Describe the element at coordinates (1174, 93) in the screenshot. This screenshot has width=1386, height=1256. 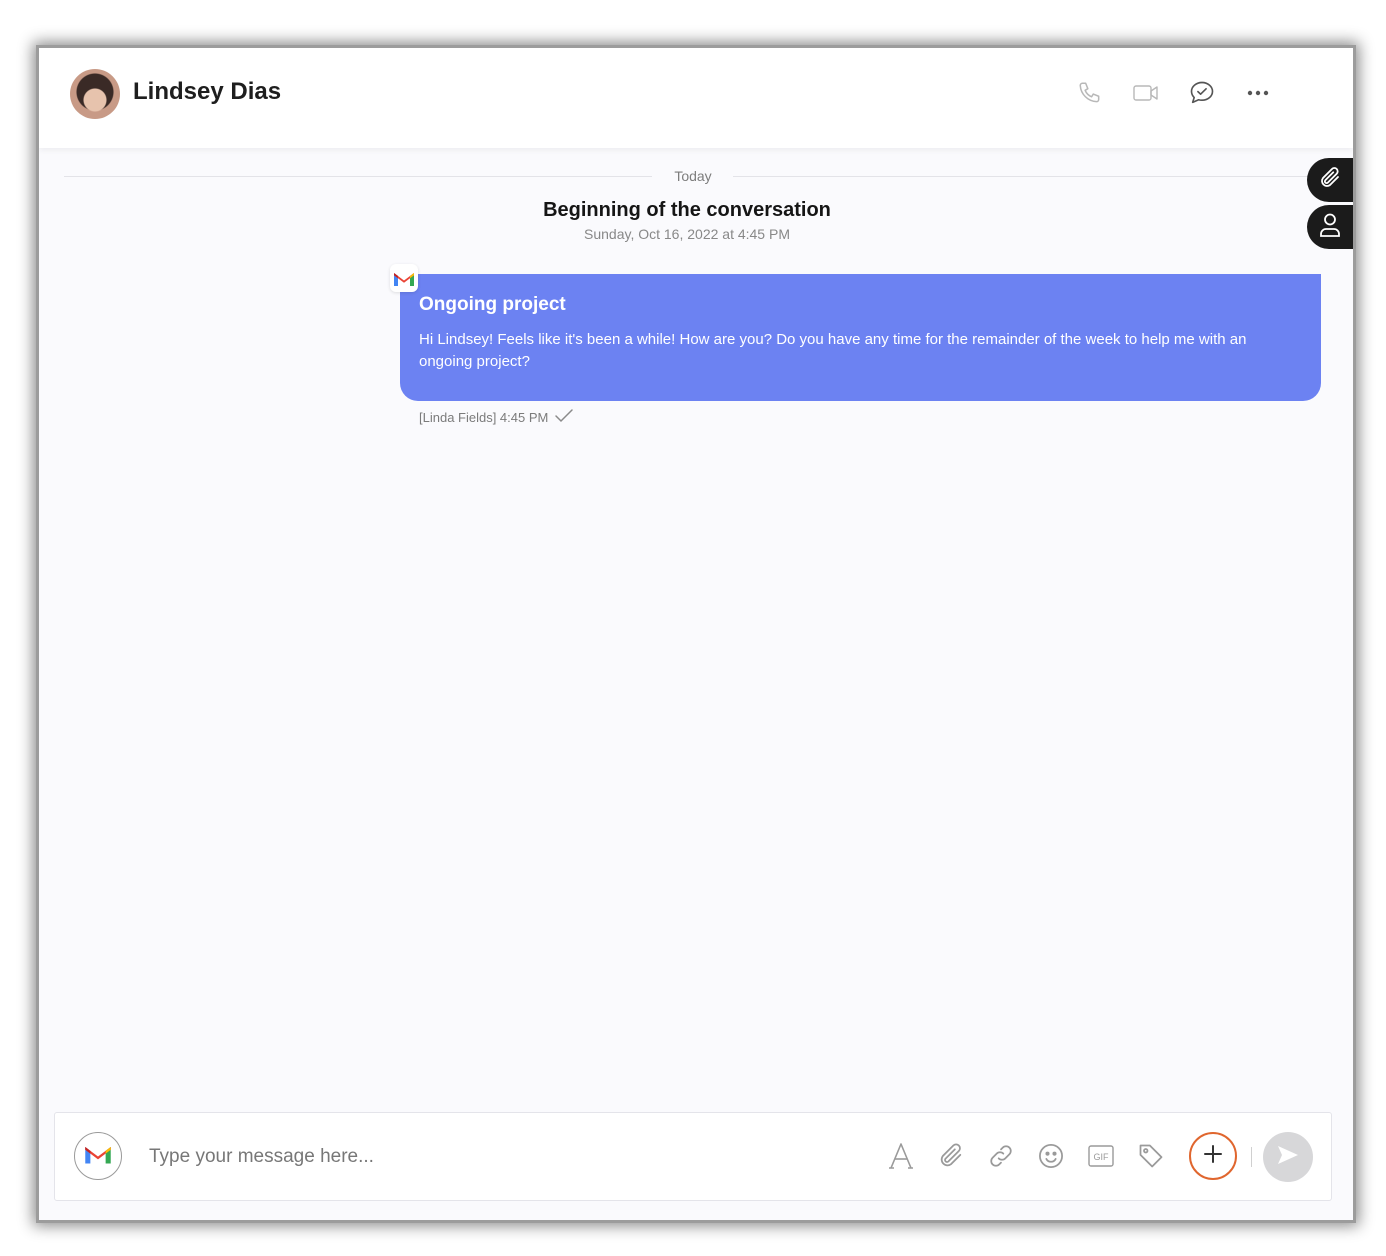
I see `header-actions` at that location.